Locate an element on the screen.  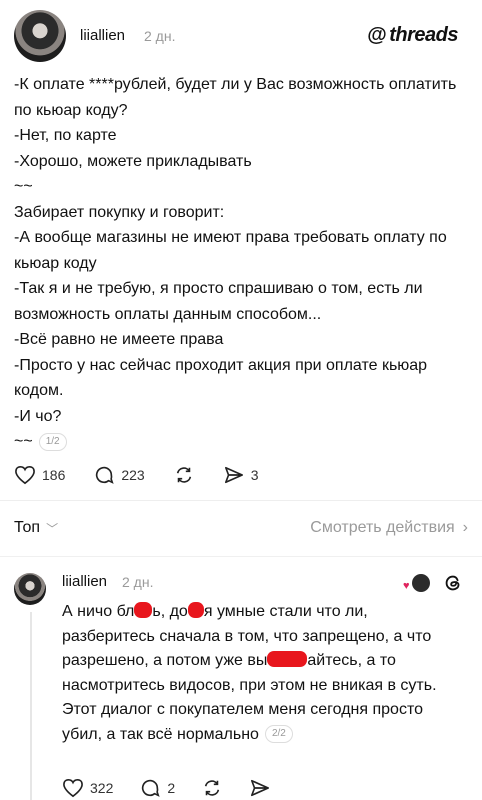
chevron-down-icon: ﹀ is located at coordinates (52, 528).